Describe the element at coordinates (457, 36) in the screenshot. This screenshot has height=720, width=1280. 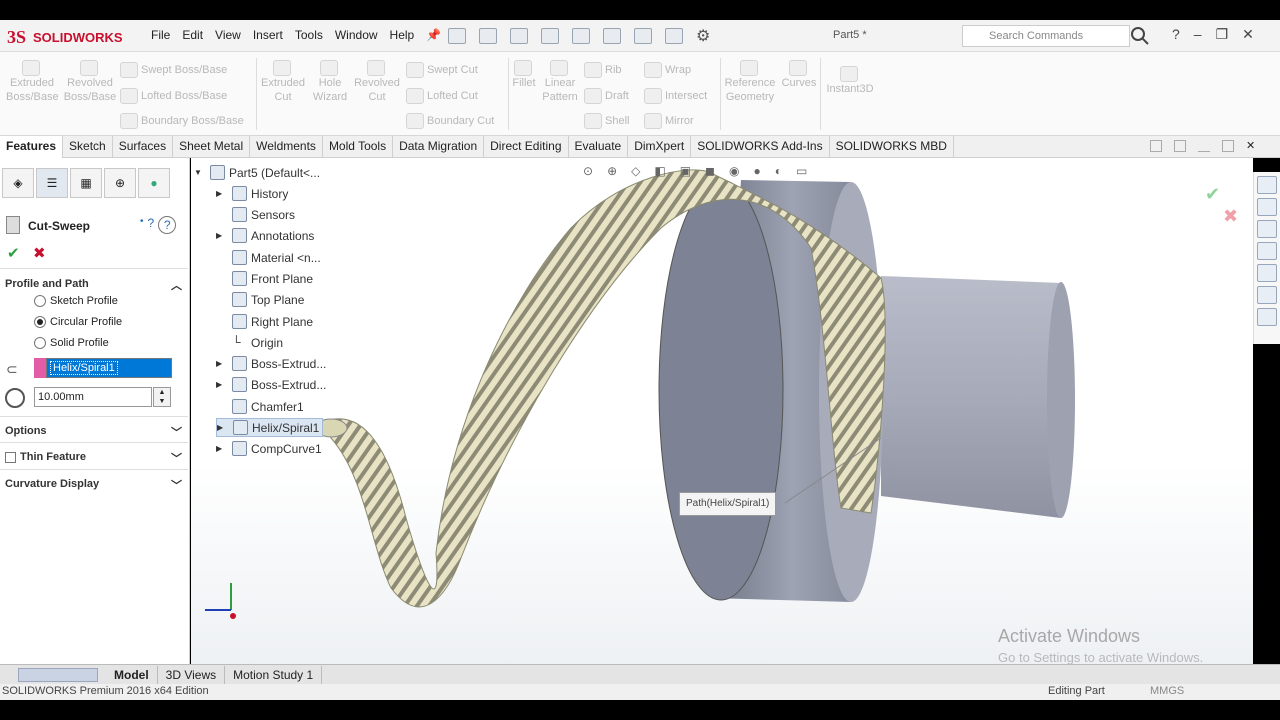
I see `new-document-icon` at that location.